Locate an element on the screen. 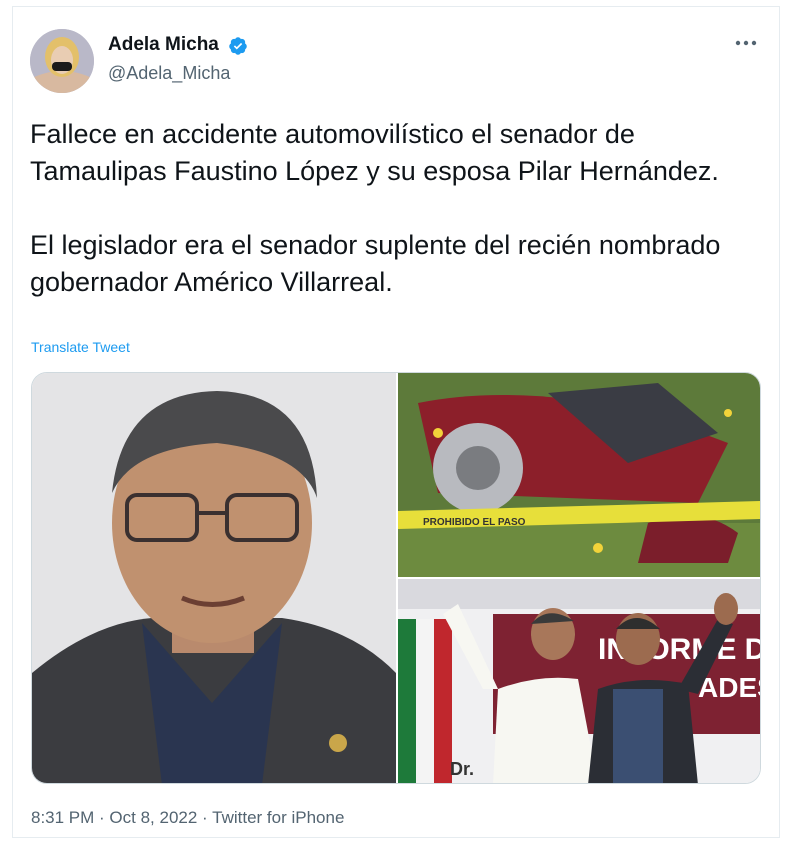 The height and width of the screenshot is (841, 800). event-banner-text-2: ADES is located at coordinates (729, 687).